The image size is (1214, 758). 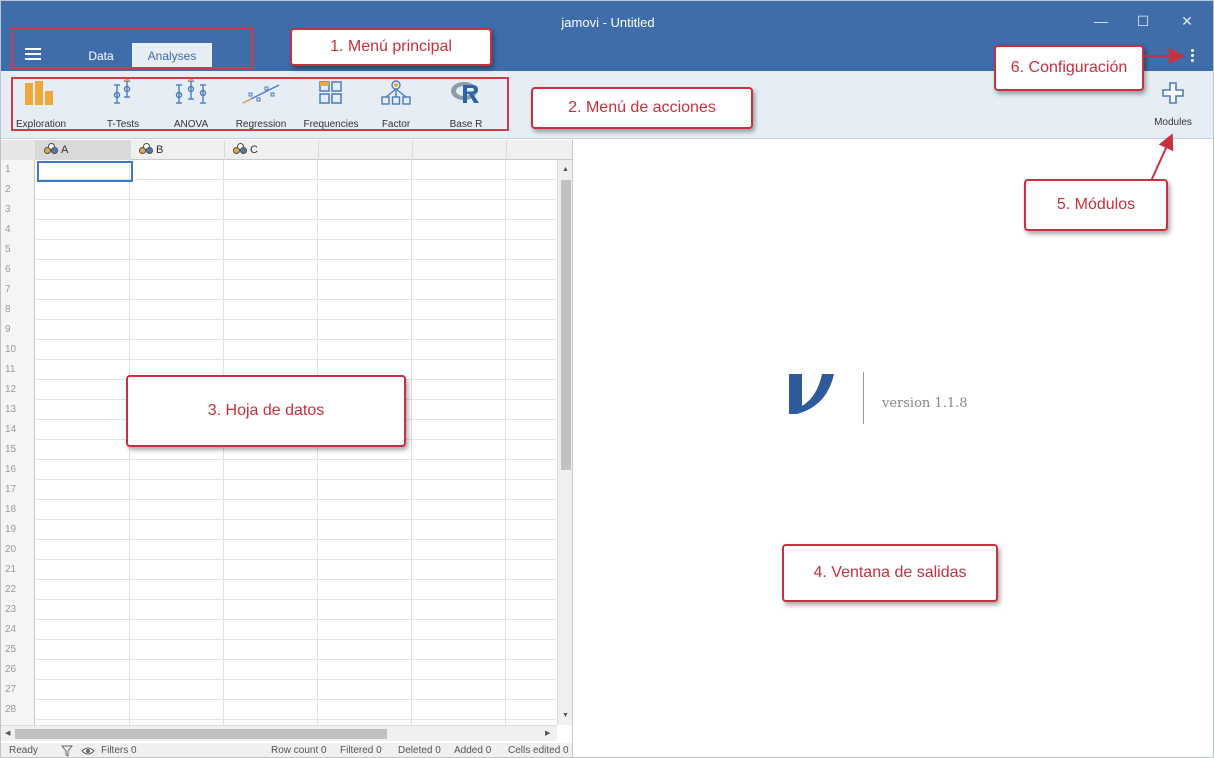 I want to click on column-header-c: C, so click(x=272, y=150).